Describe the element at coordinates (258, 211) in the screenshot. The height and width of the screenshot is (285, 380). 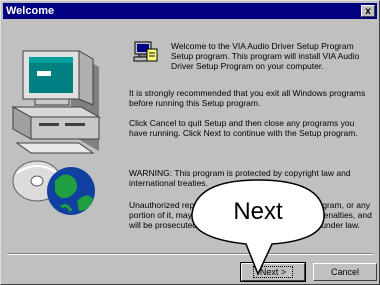
I see `callout-label: Next` at that location.